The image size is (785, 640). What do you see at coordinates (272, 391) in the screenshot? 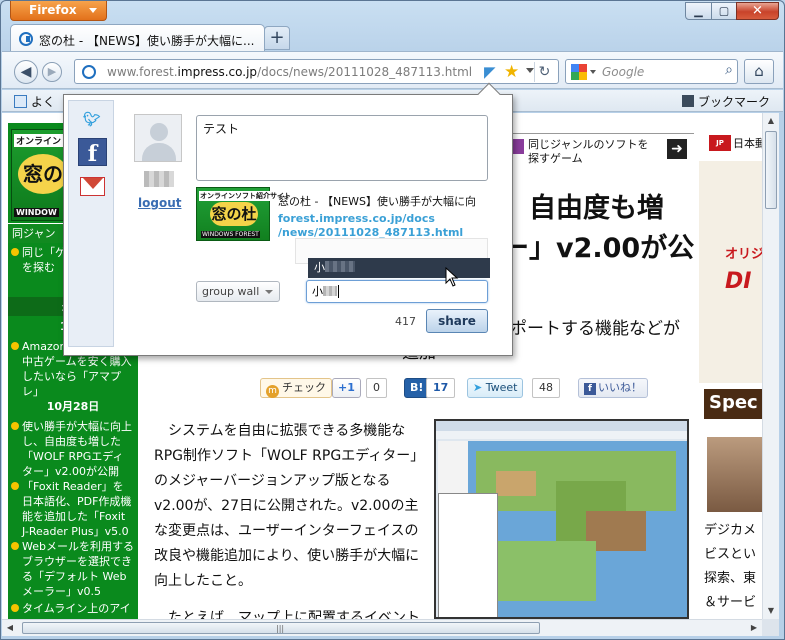
I see `mixi-icon: m` at bounding box center [272, 391].